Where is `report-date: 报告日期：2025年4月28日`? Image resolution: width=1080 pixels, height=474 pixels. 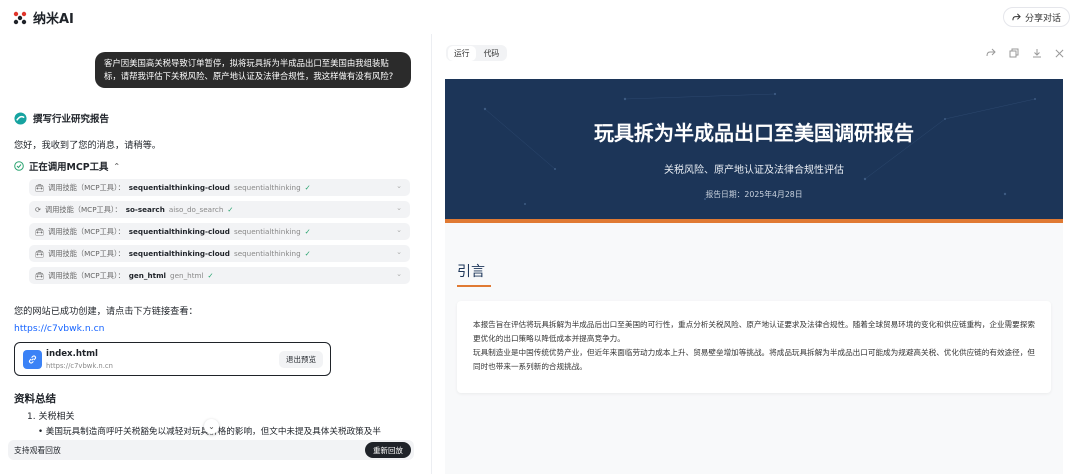
report-date: 报告日期：2025年4月28日 is located at coordinates (754, 194).